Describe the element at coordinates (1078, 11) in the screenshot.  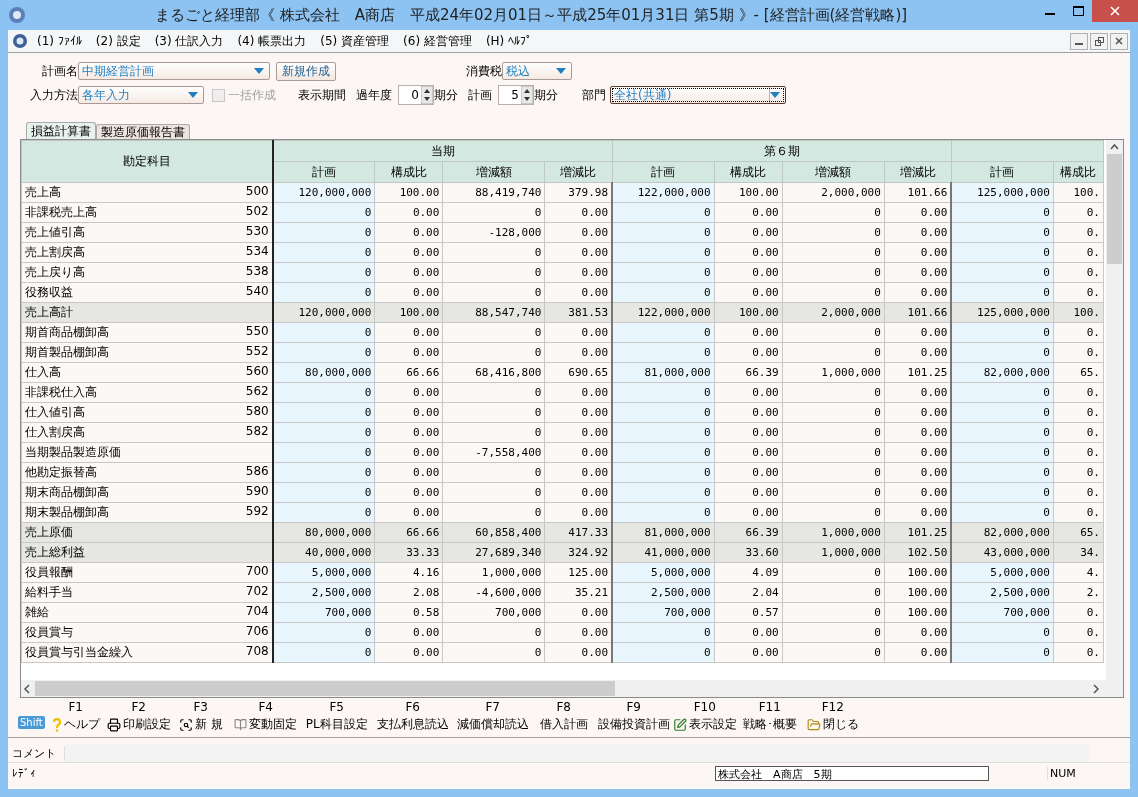
I see `maximize-icon` at that location.